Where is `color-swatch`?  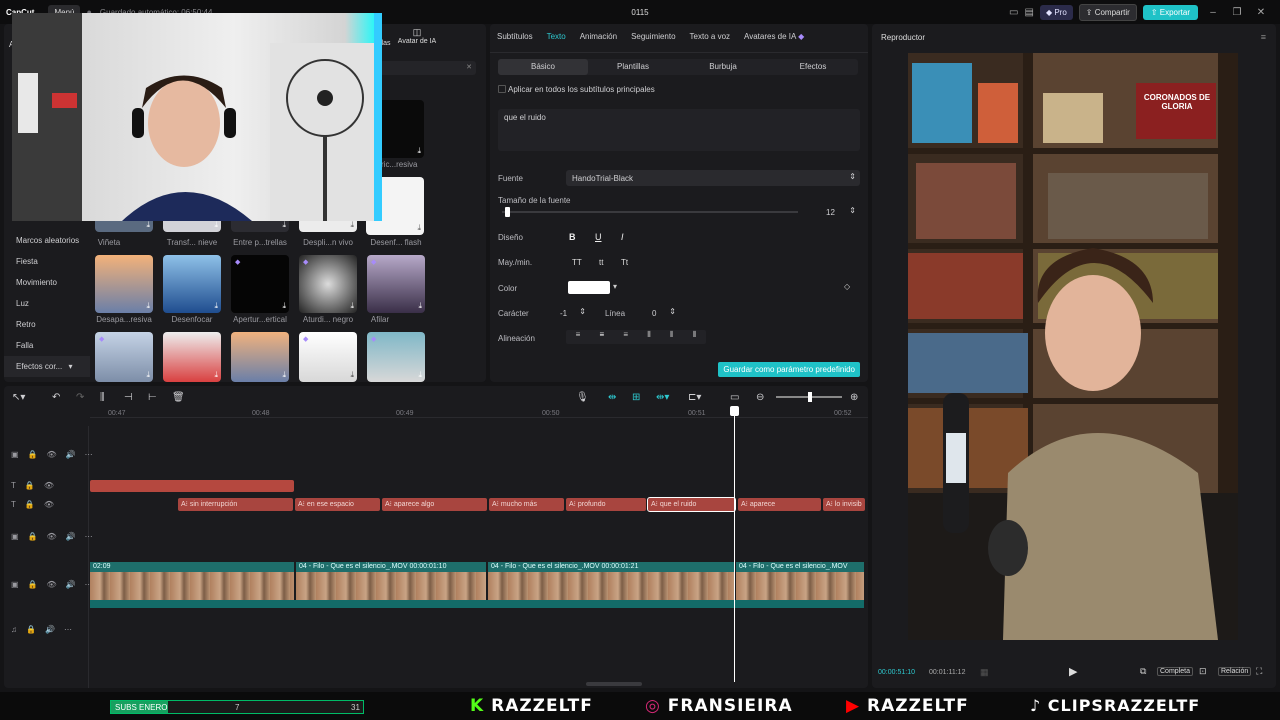
color-swatch is located at coordinates (589, 287).